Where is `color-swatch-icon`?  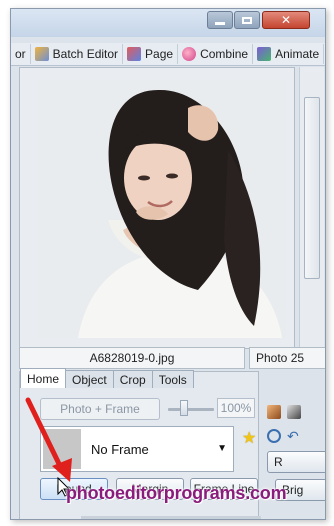
color-swatch-icon is located at coordinates (274, 412).